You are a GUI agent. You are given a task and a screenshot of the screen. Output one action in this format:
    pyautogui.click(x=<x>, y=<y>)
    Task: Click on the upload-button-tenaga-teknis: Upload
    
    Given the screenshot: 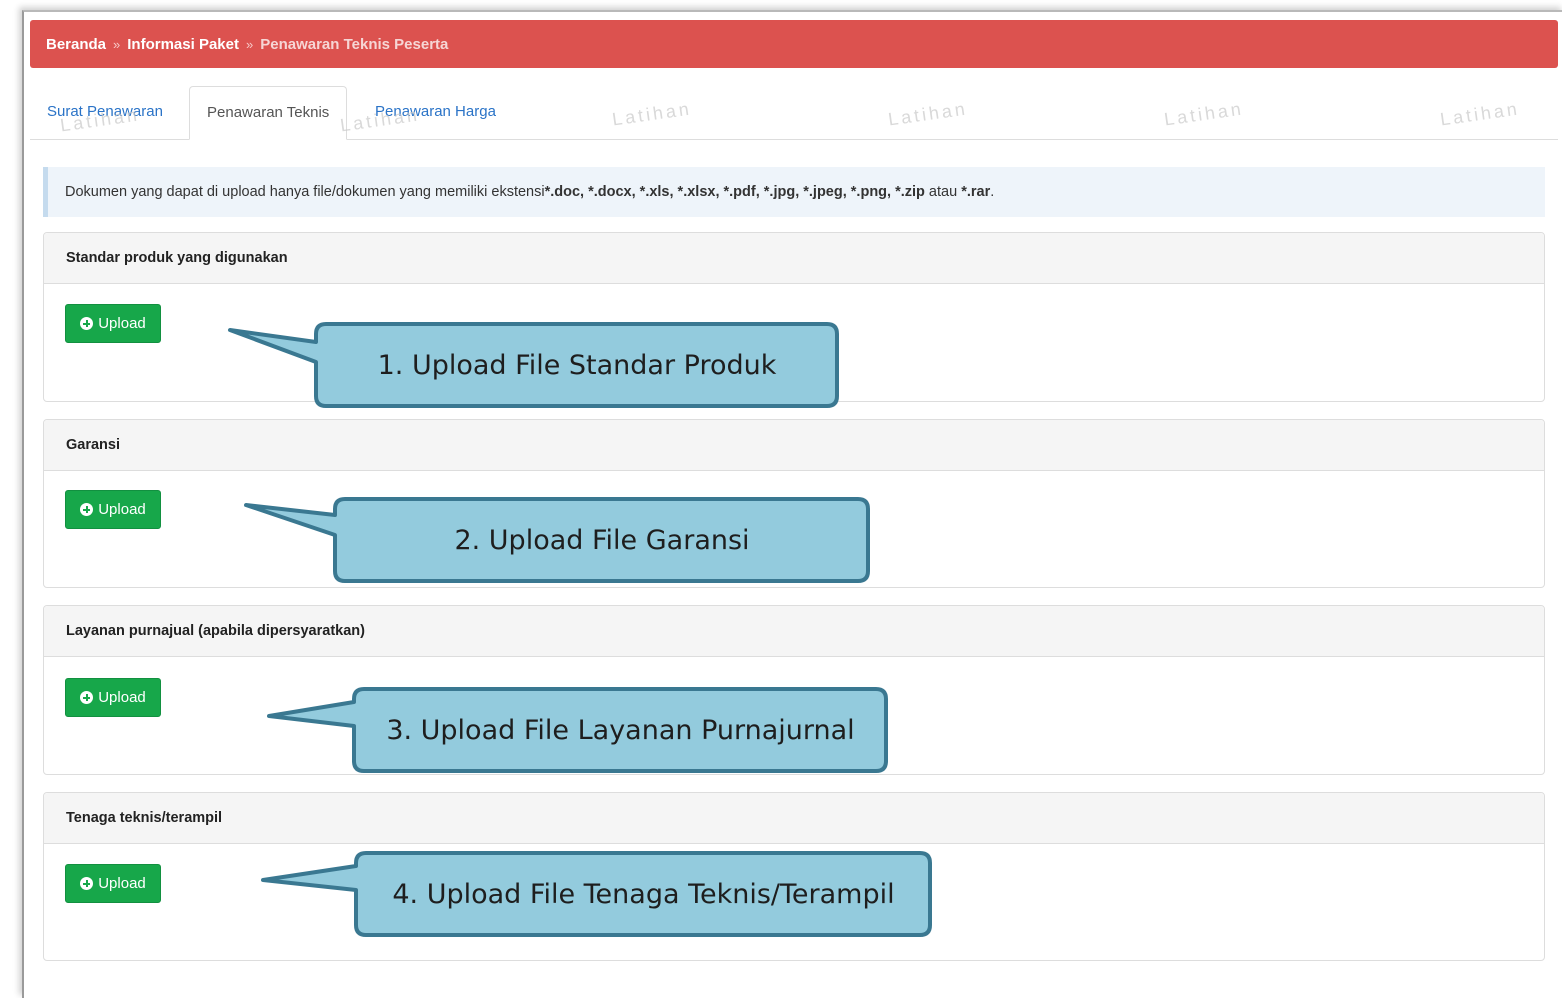 What is the action you would take?
    pyautogui.click(x=113, y=883)
    